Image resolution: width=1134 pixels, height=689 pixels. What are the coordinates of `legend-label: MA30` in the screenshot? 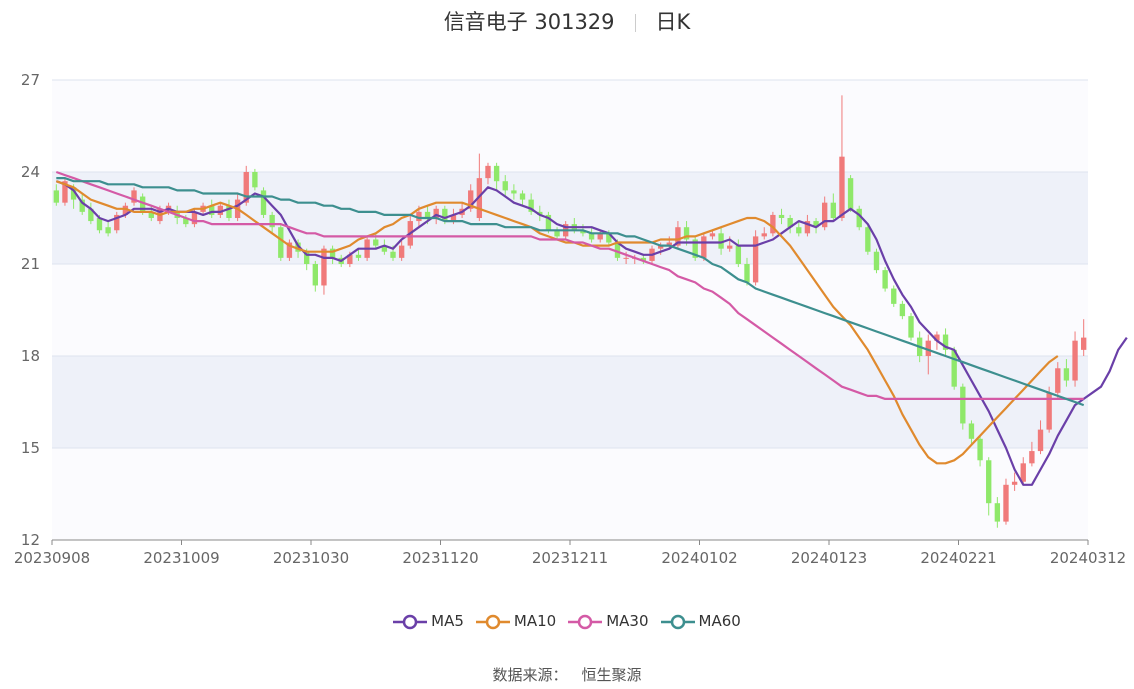 It's located at (627, 621).